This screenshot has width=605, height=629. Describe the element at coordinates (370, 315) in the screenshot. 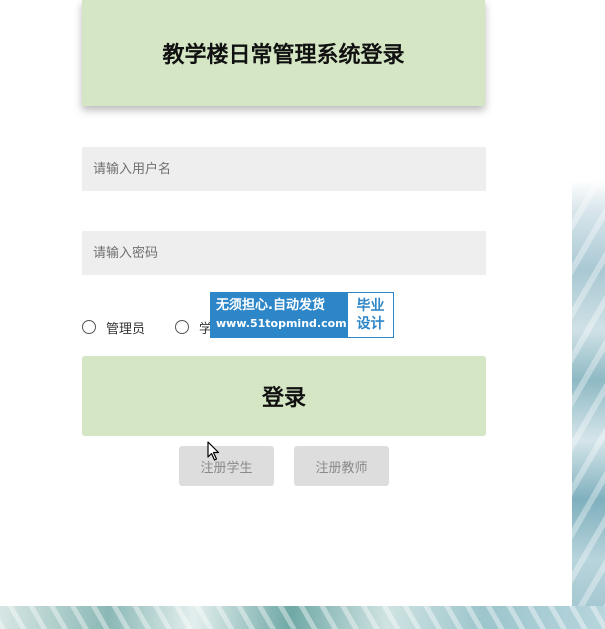

I see `watermark-label-block: 毕业 设计` at that location.